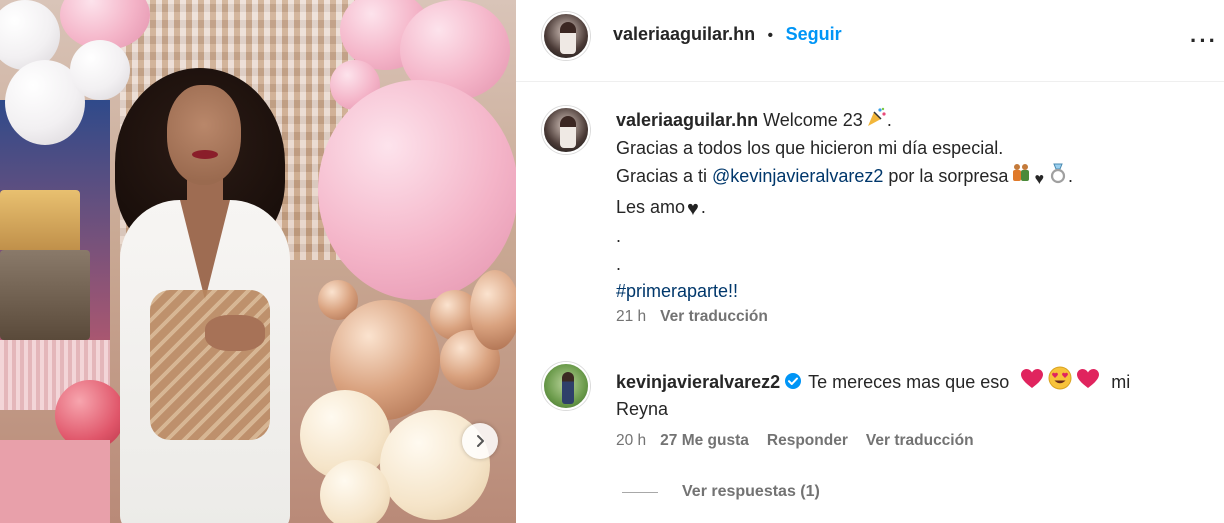 This screenshot has height=523, width=1224. I want to click on follow-button: Seguir, so click(814, 34).